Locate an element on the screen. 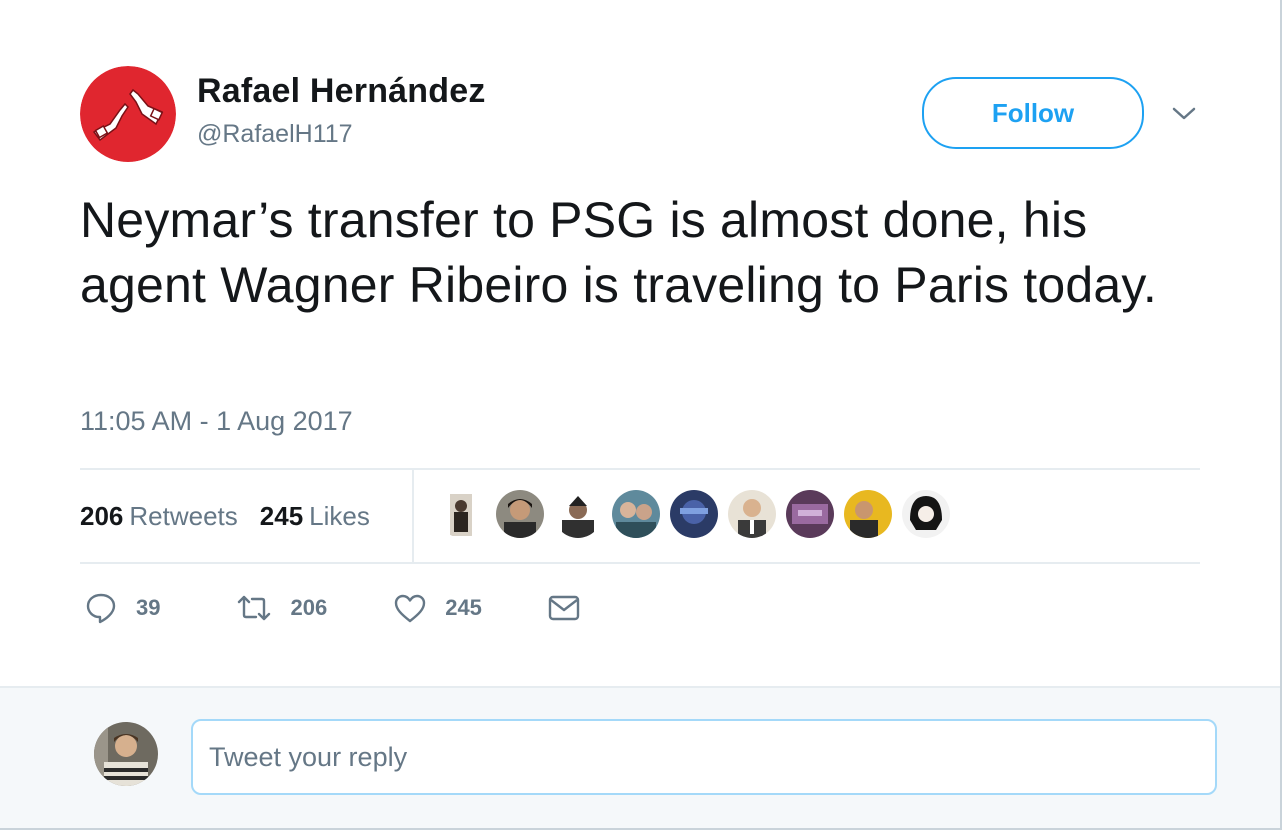 The width and height of the screenshot is (1282, 830). envelope-icon is located at coordinates (564, 608).